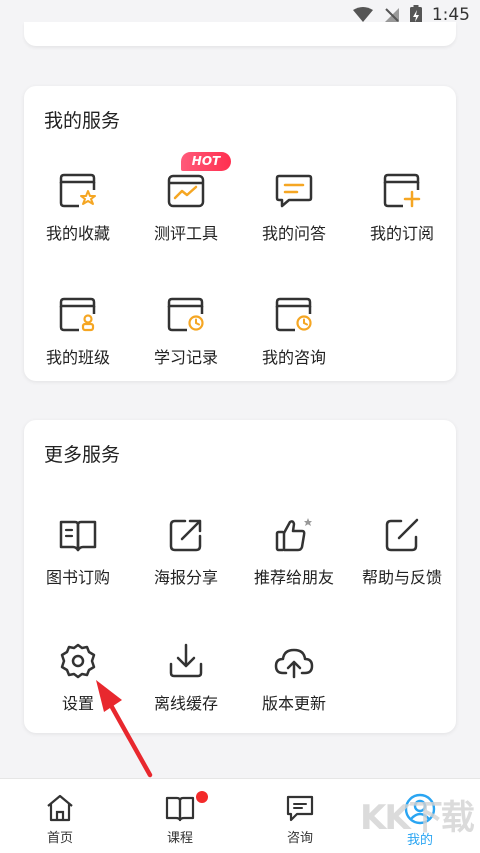 The width and height of the screenshot is (480, 853). Describe the element at coordinates (77, 577) in the screenshot. I see `service-label: 图书订购` at that location.